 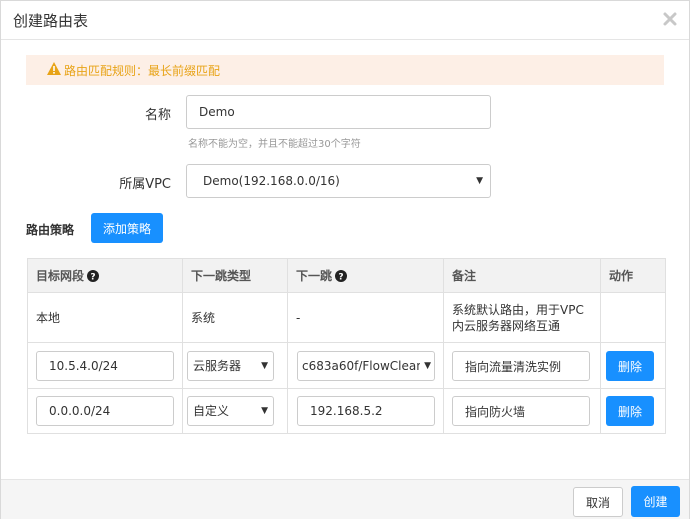 What do you see at coordinates (655, 501) in the screenshot?
I see `create-button: 创建` at bounding box center [655, 501].